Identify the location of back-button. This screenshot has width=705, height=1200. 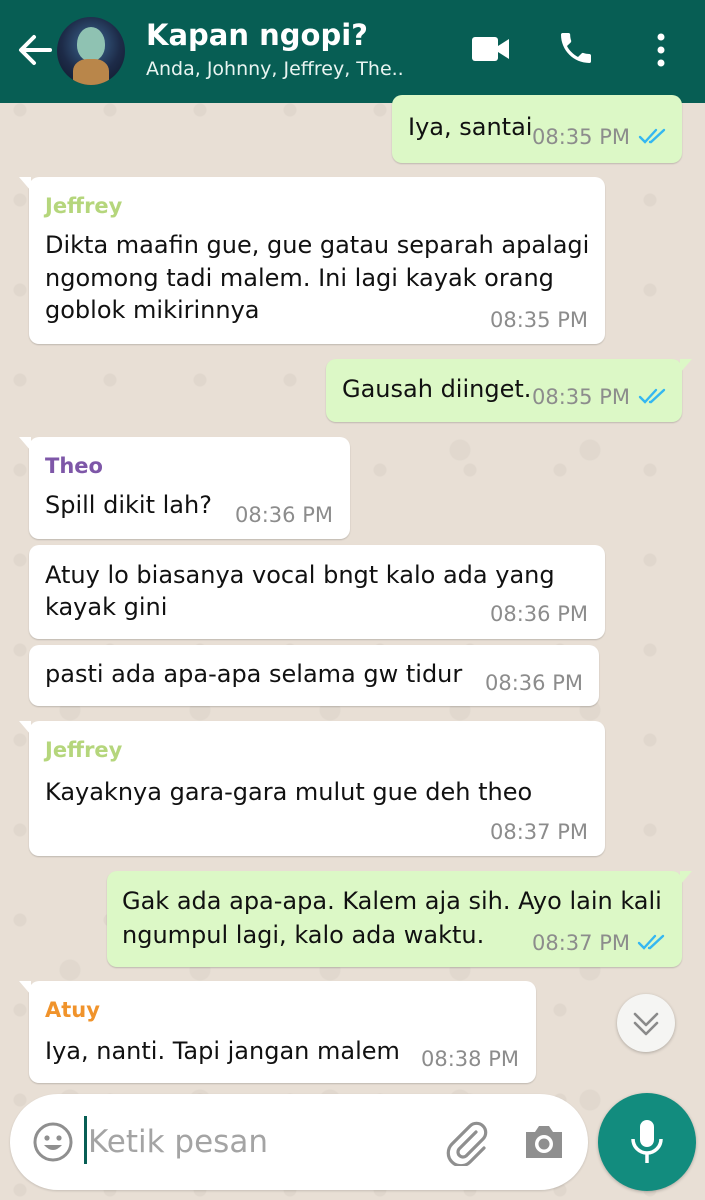
(34, 50).